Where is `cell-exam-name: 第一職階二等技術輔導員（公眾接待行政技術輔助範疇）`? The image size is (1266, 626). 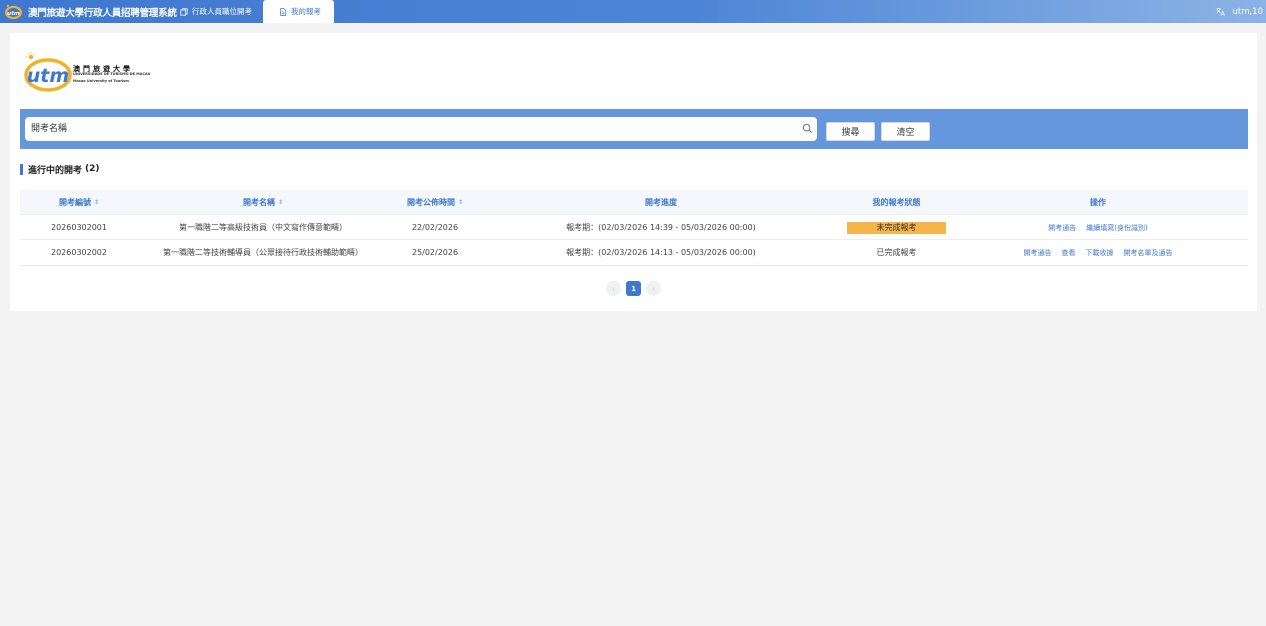 cell-exam-name: 第一職階二等技術輔導員（公眾接待行政技術輔助範疇） is located at coordinates (263, 252).